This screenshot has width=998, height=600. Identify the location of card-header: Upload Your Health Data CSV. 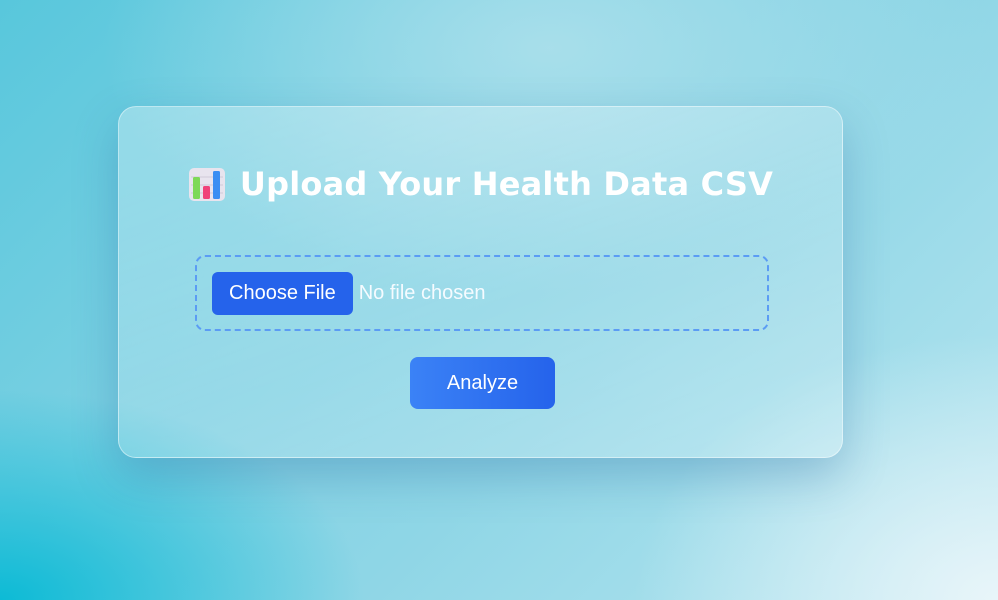
(480, 184).